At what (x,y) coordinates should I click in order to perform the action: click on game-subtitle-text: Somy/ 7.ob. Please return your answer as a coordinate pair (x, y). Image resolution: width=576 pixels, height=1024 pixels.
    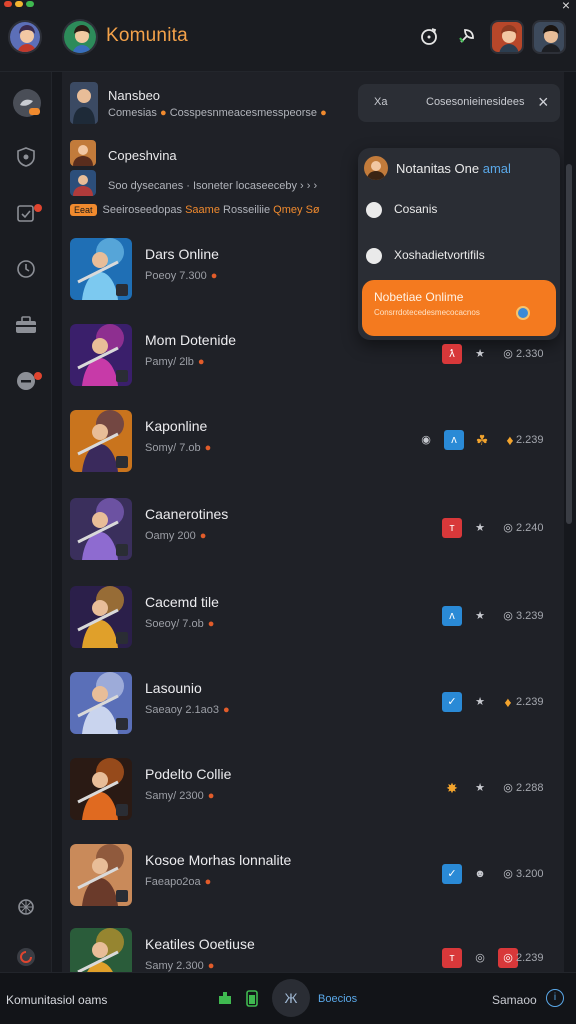
    Looking at the image, I should click on (173, 448).